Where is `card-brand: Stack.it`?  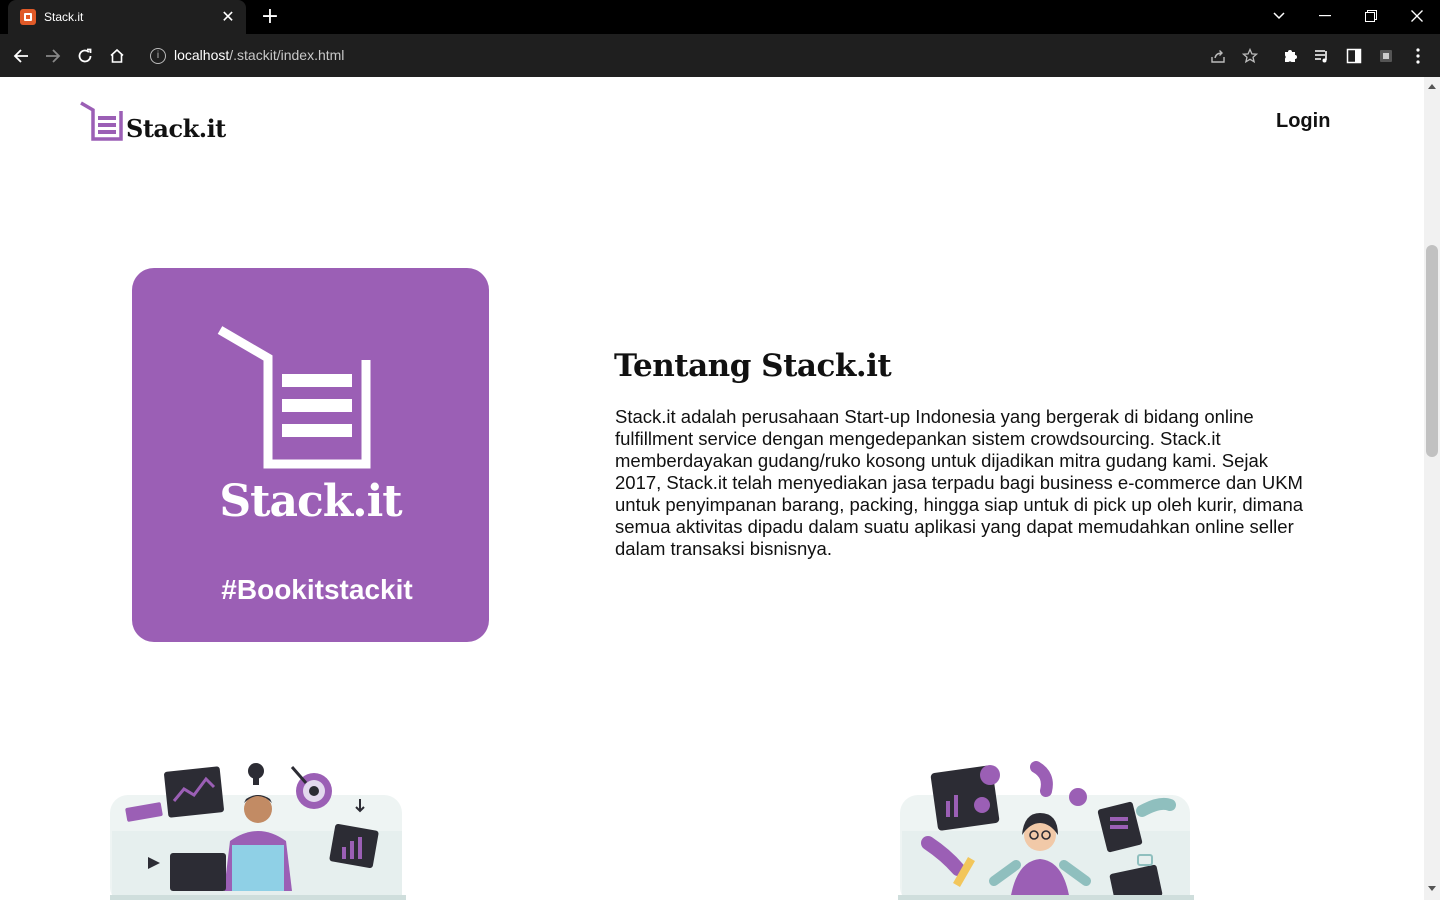 card-brand: Stack.it is located at coordinates (310, 501).